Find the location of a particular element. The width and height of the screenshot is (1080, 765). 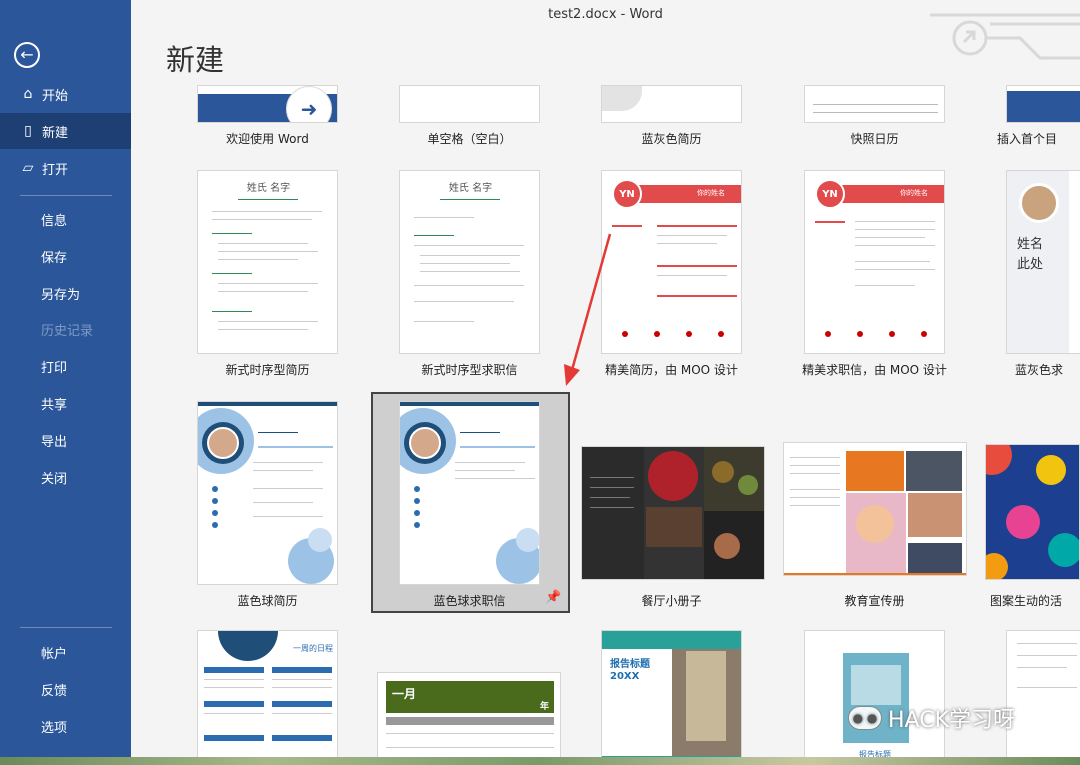

sidebar-item-print: 打印 is located at coordinates (65, 366).